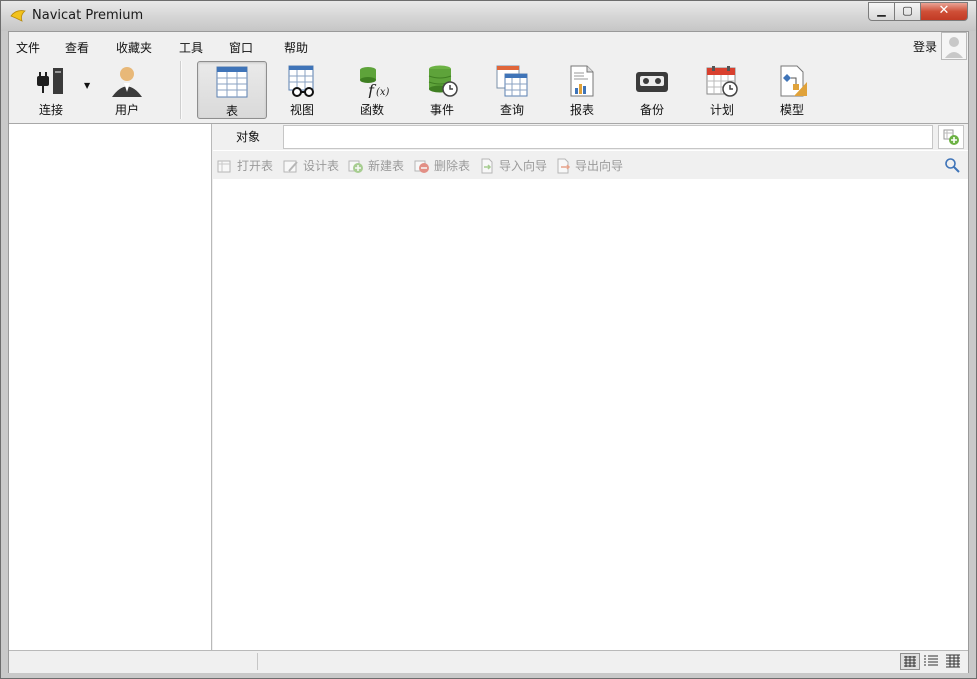  What do you see at coordinates (652, 82) in the screenshot?
I see `backup-icon` at bounding box center [652, 82].